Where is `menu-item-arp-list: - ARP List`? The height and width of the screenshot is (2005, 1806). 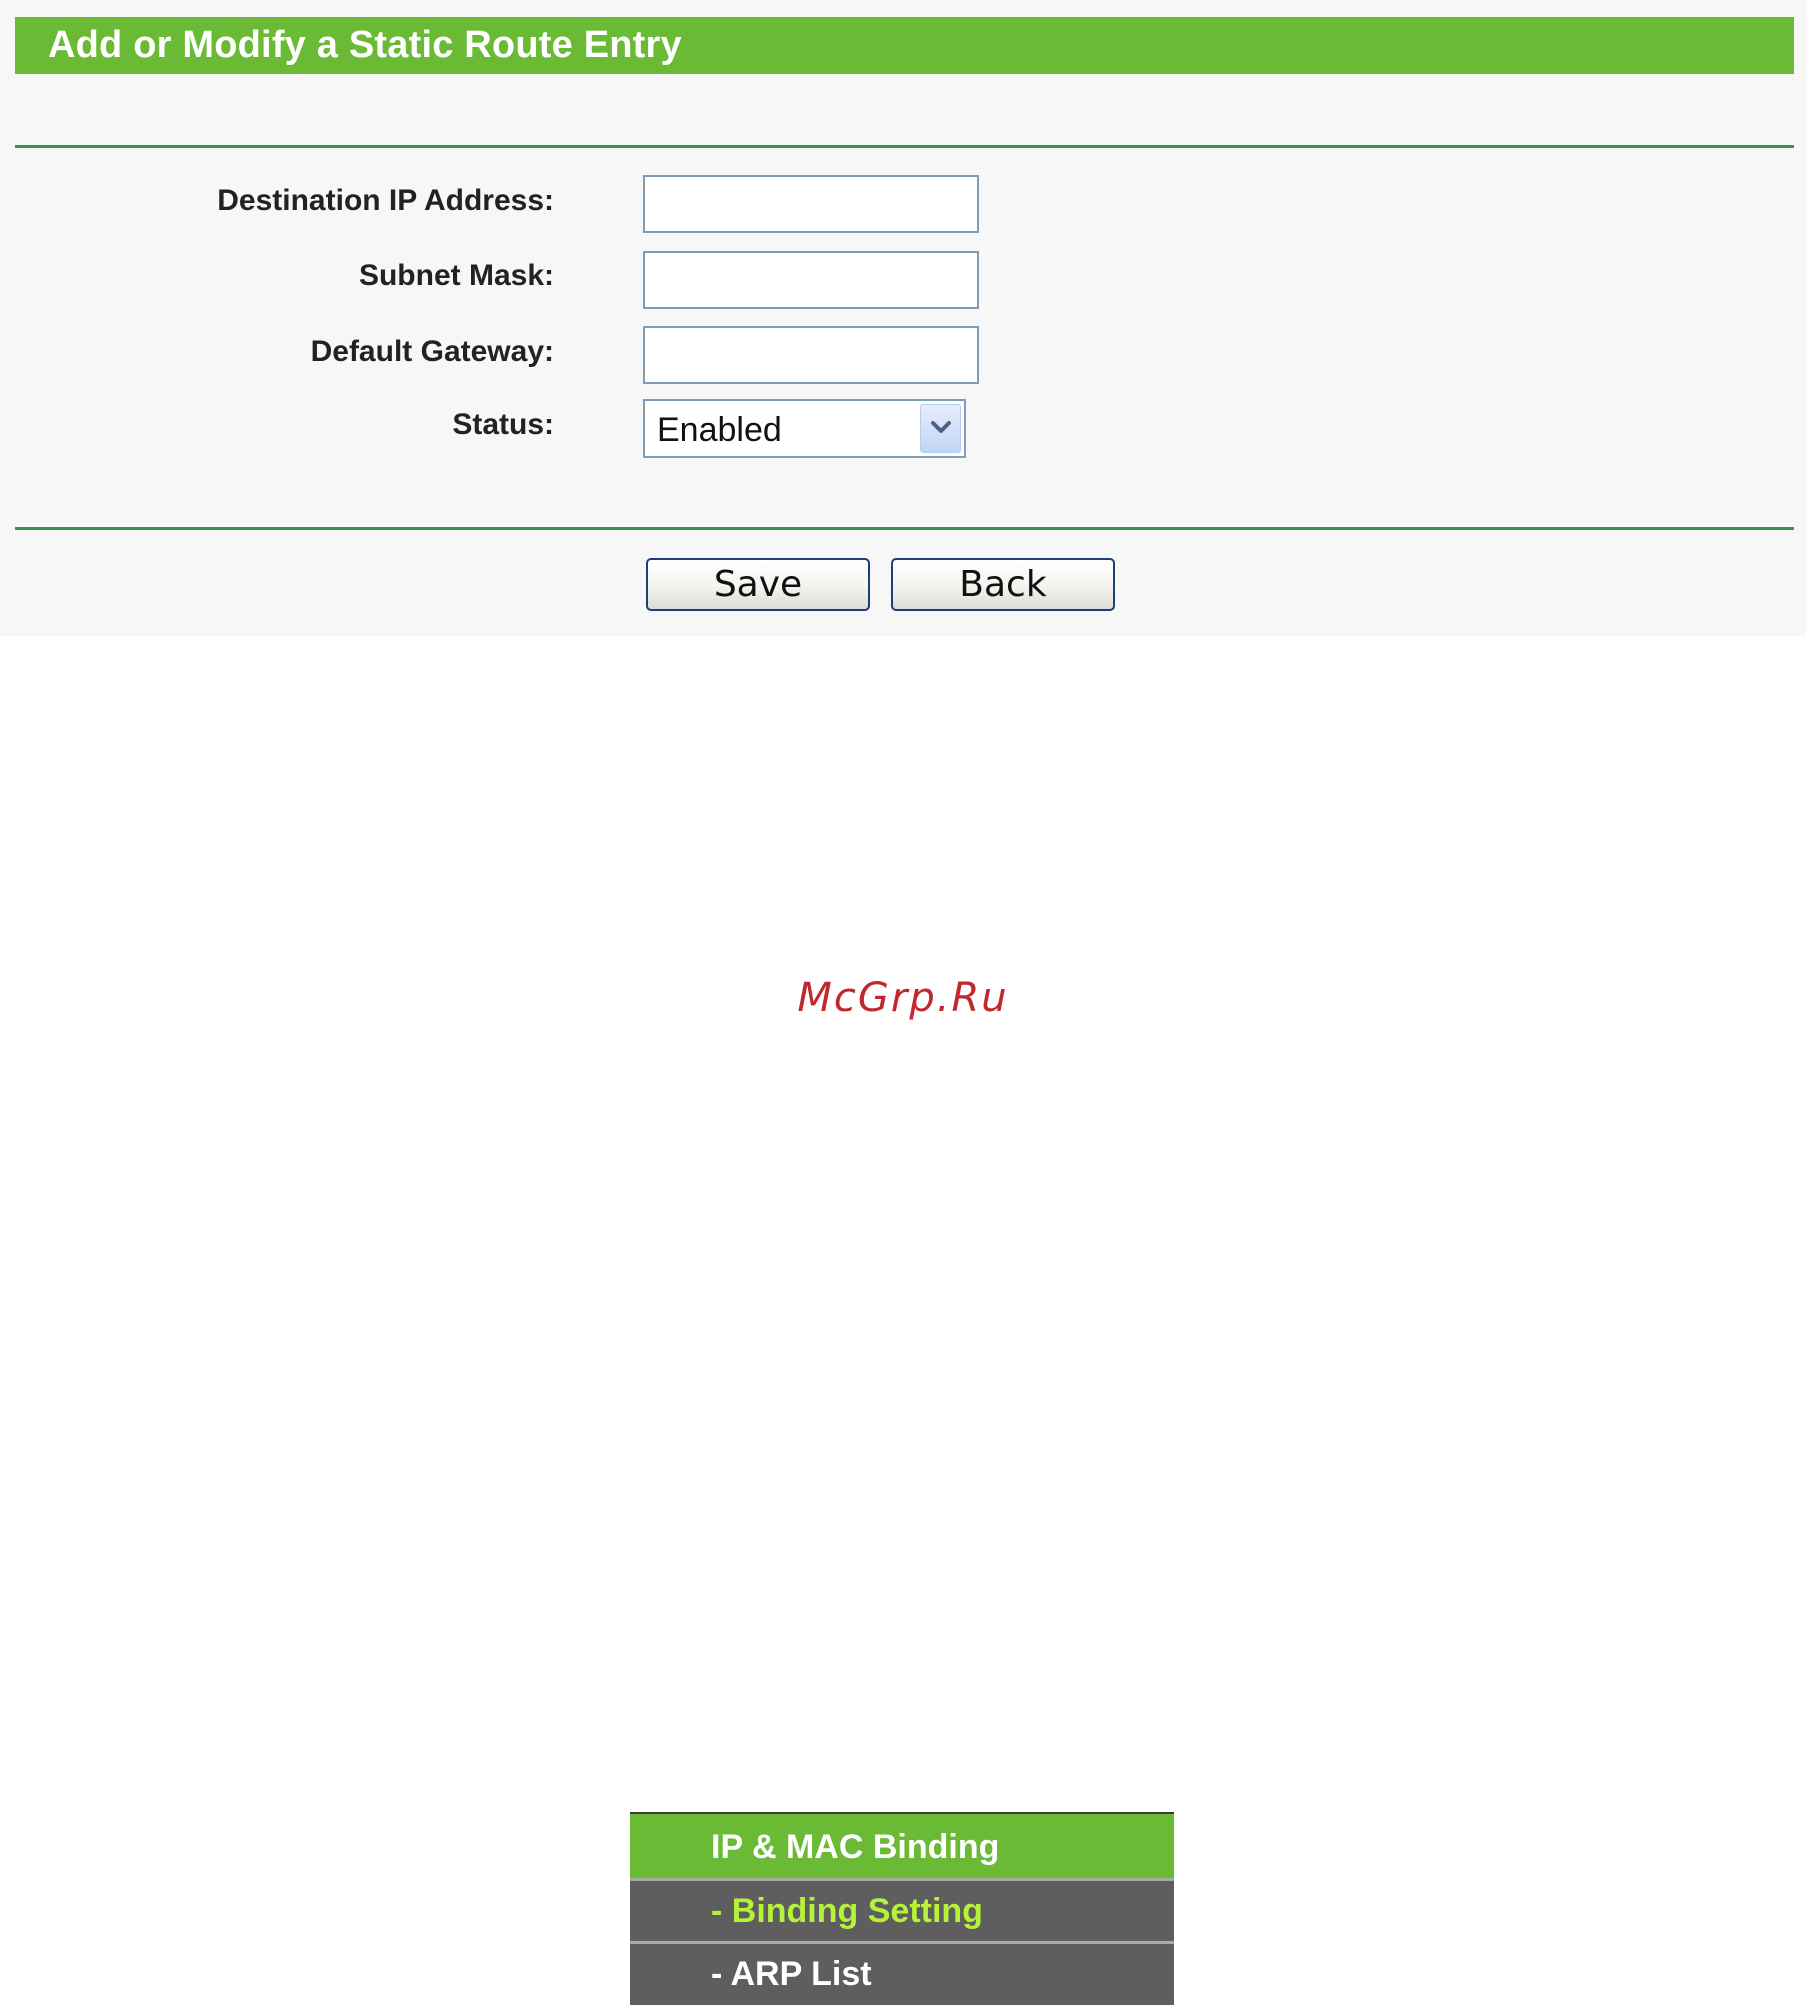 menu-item-arp-list: - ARP List is located at coordinates (902, 1974).